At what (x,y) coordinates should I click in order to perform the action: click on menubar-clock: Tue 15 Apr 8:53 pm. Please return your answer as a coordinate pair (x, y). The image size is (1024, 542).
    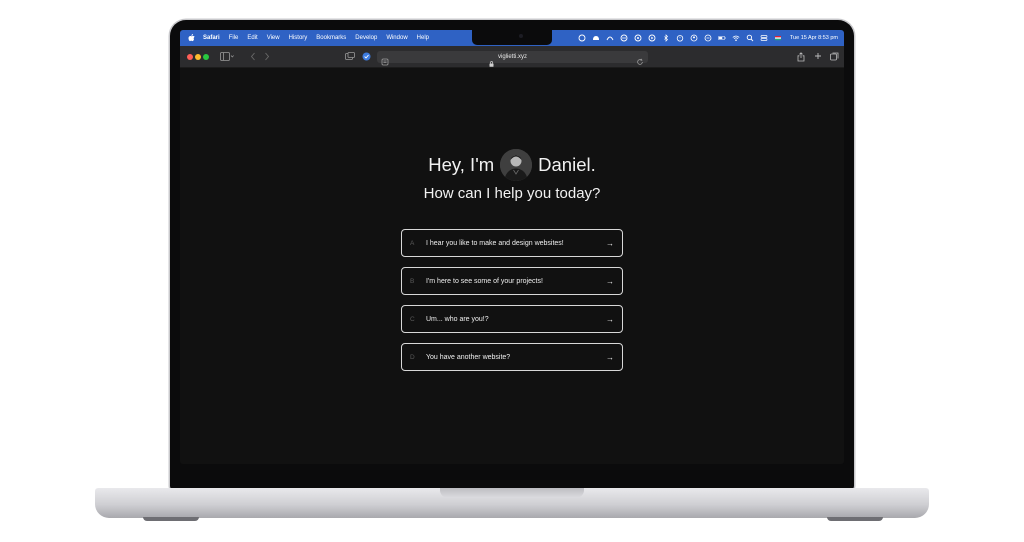
    Looking at the image, I should click on (814, 38).